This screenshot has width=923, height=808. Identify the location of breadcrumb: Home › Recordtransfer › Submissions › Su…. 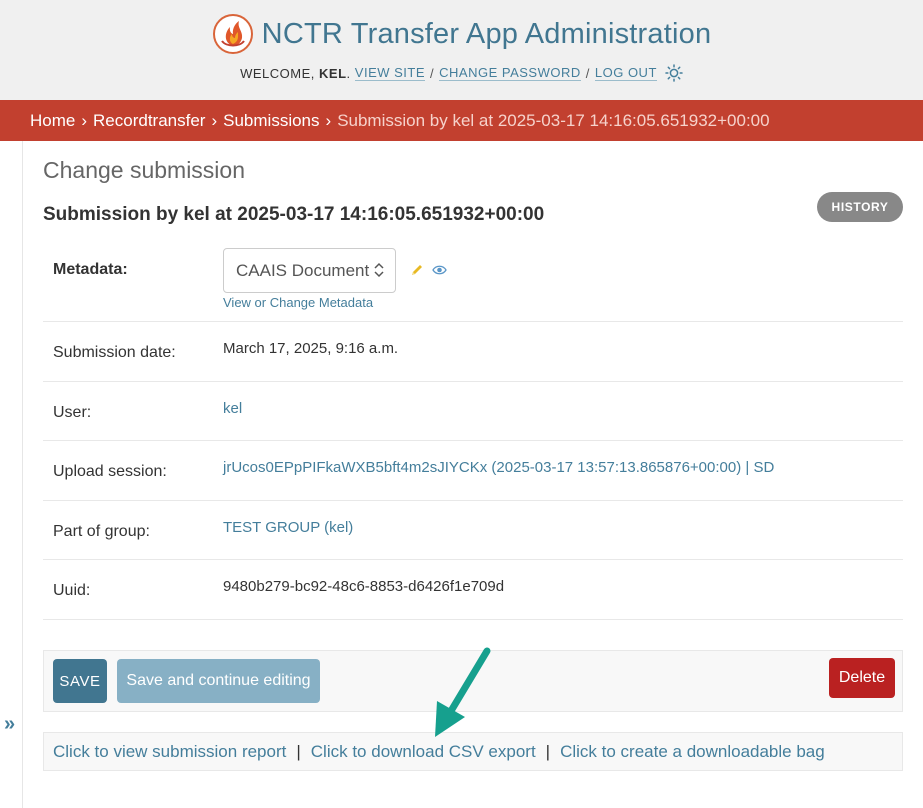
(461, 120).